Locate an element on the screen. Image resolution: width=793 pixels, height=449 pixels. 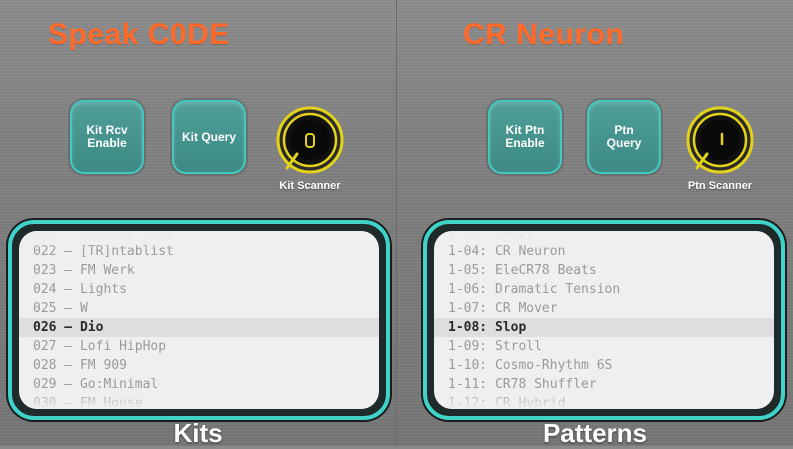
list-item: 024 — Lights is located at coordinates (199, 289).